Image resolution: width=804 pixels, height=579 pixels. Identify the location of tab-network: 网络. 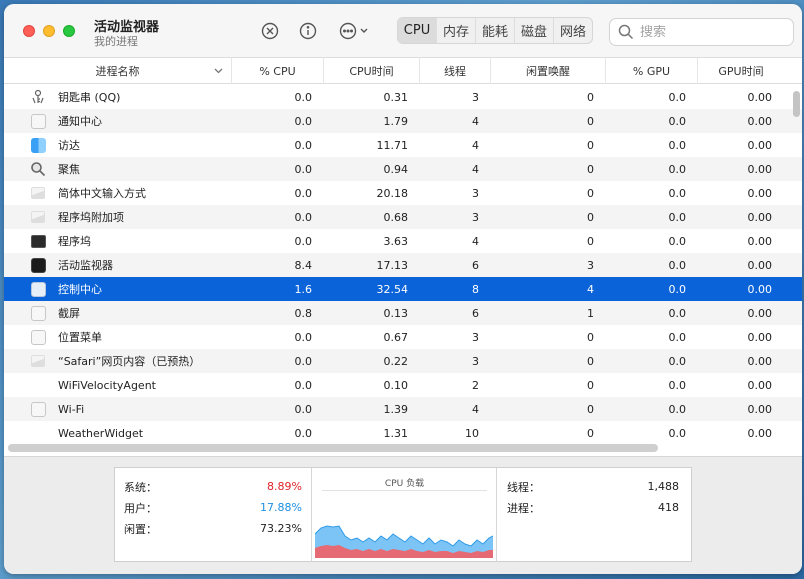
(573, 30).